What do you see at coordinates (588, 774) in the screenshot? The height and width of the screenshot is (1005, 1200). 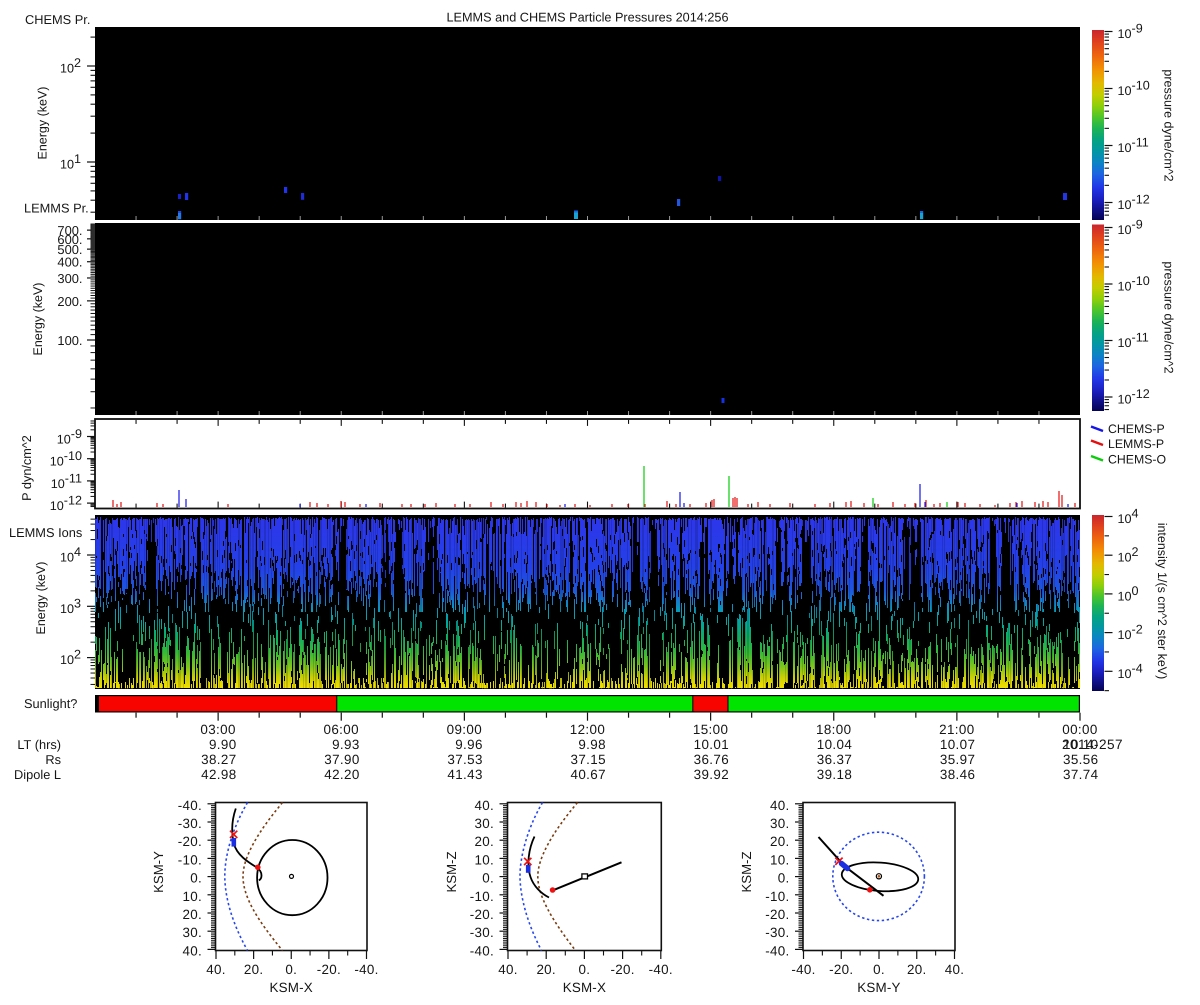 I see `svg-text: 40.67` at bounding box center [588, 774].